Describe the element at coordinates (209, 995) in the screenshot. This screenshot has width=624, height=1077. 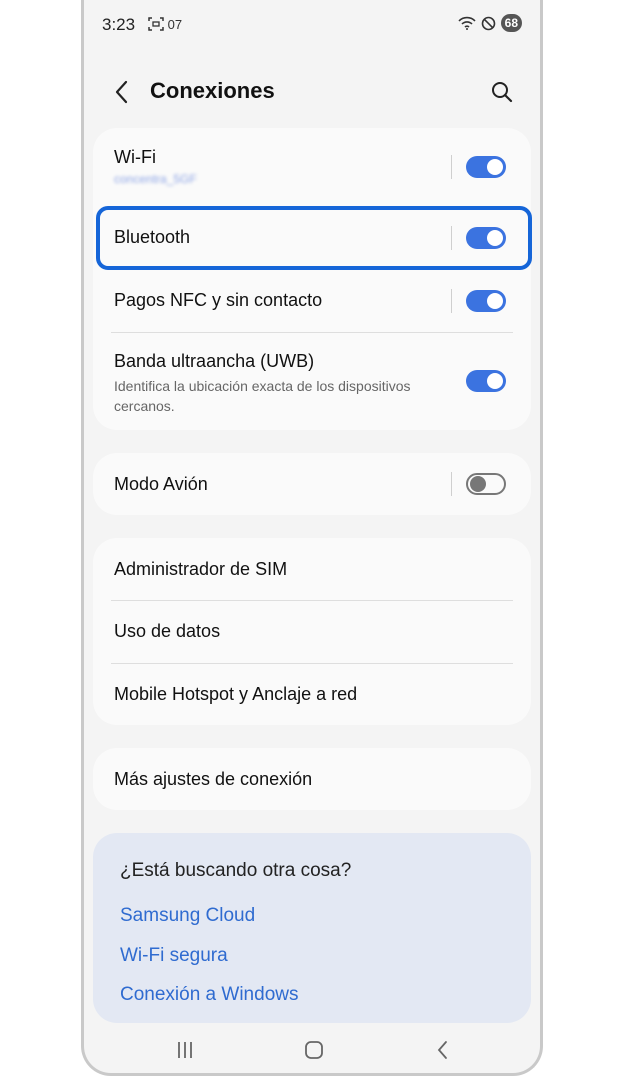
I see `link-windows-connection: Conexión a Windows` at that location.